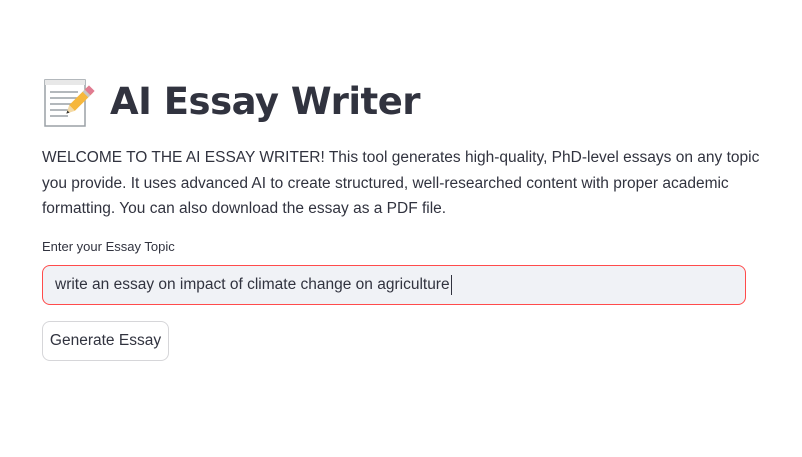  What do you see at coordinates (69, 103) in the screenshot?
I see `memo-pencil-icon` at bounding box center [69, 103].